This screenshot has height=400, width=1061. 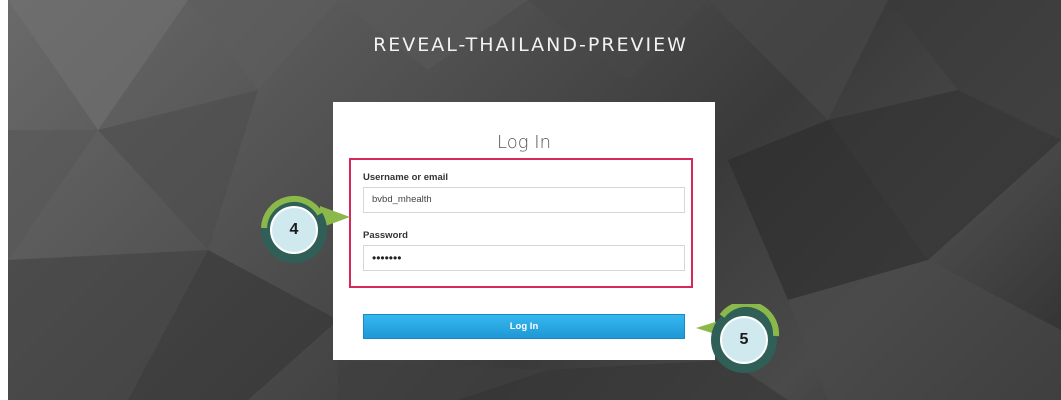 I want to click on username-label: Username or email, so click(x=406, y=177).